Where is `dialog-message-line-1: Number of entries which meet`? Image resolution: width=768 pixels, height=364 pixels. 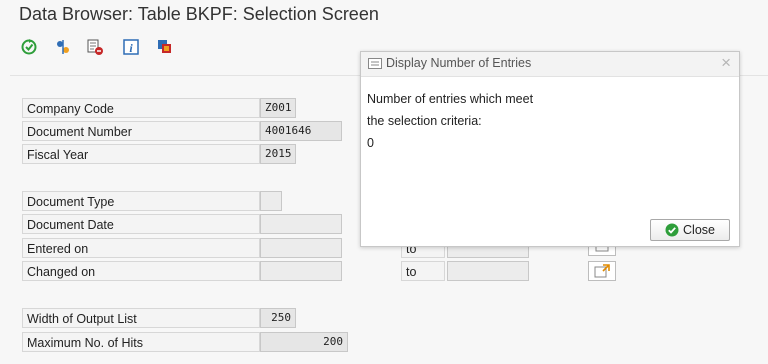
dialog-message-line-1: Number of entries which meet is located at coordinates (450, 99).